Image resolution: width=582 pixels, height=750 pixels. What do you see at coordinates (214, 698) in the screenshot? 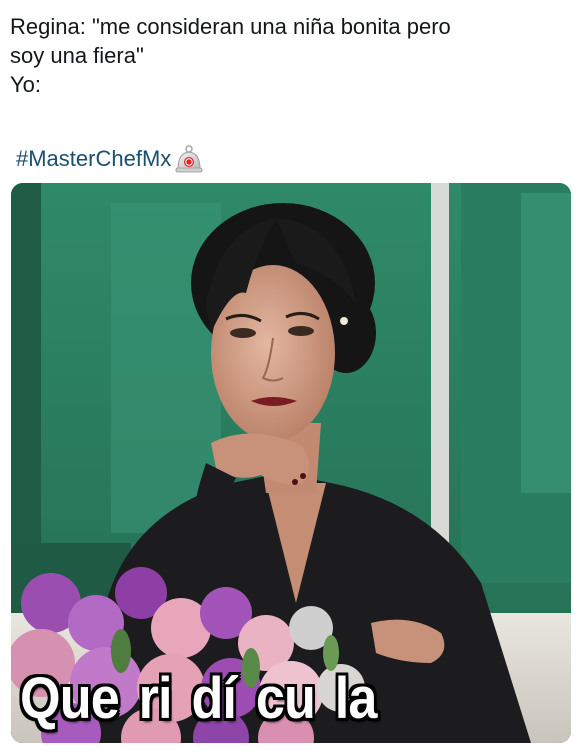
I see `caption-word: dí` at bounding box center [214, 698].